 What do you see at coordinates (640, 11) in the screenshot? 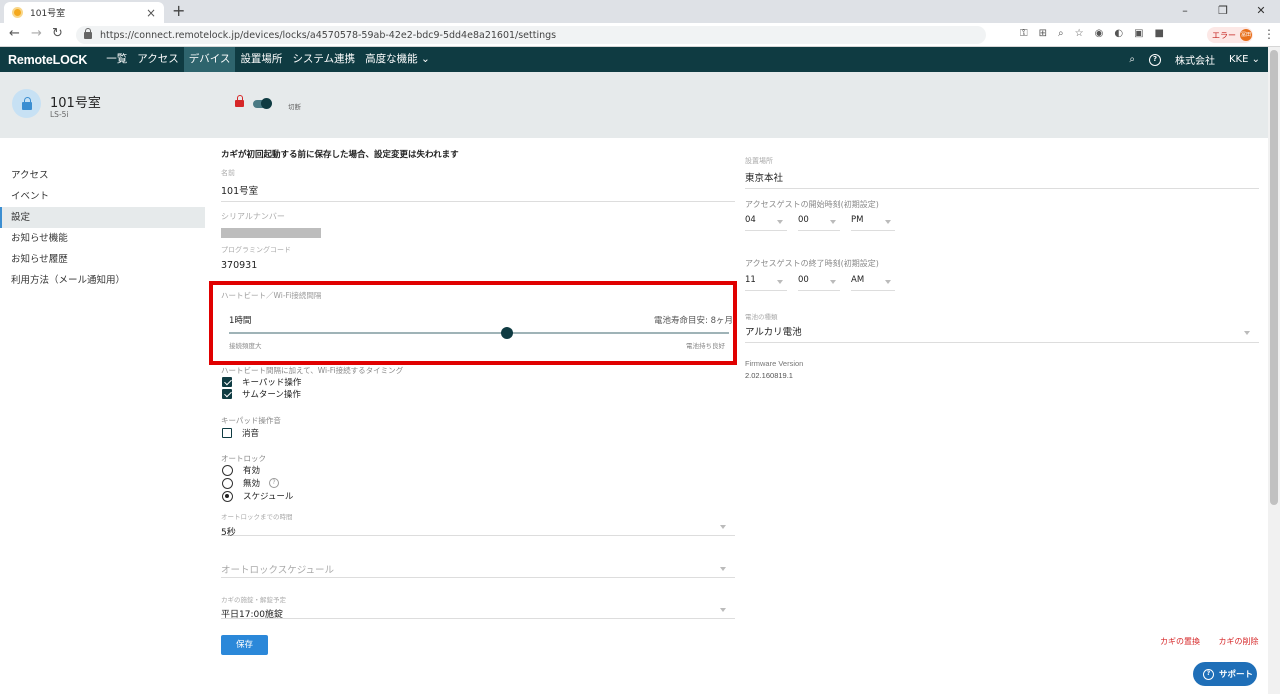
I see `browser-tab-bar: 101号室 × + – ❐ ✕` at bounding box center [640, 11].